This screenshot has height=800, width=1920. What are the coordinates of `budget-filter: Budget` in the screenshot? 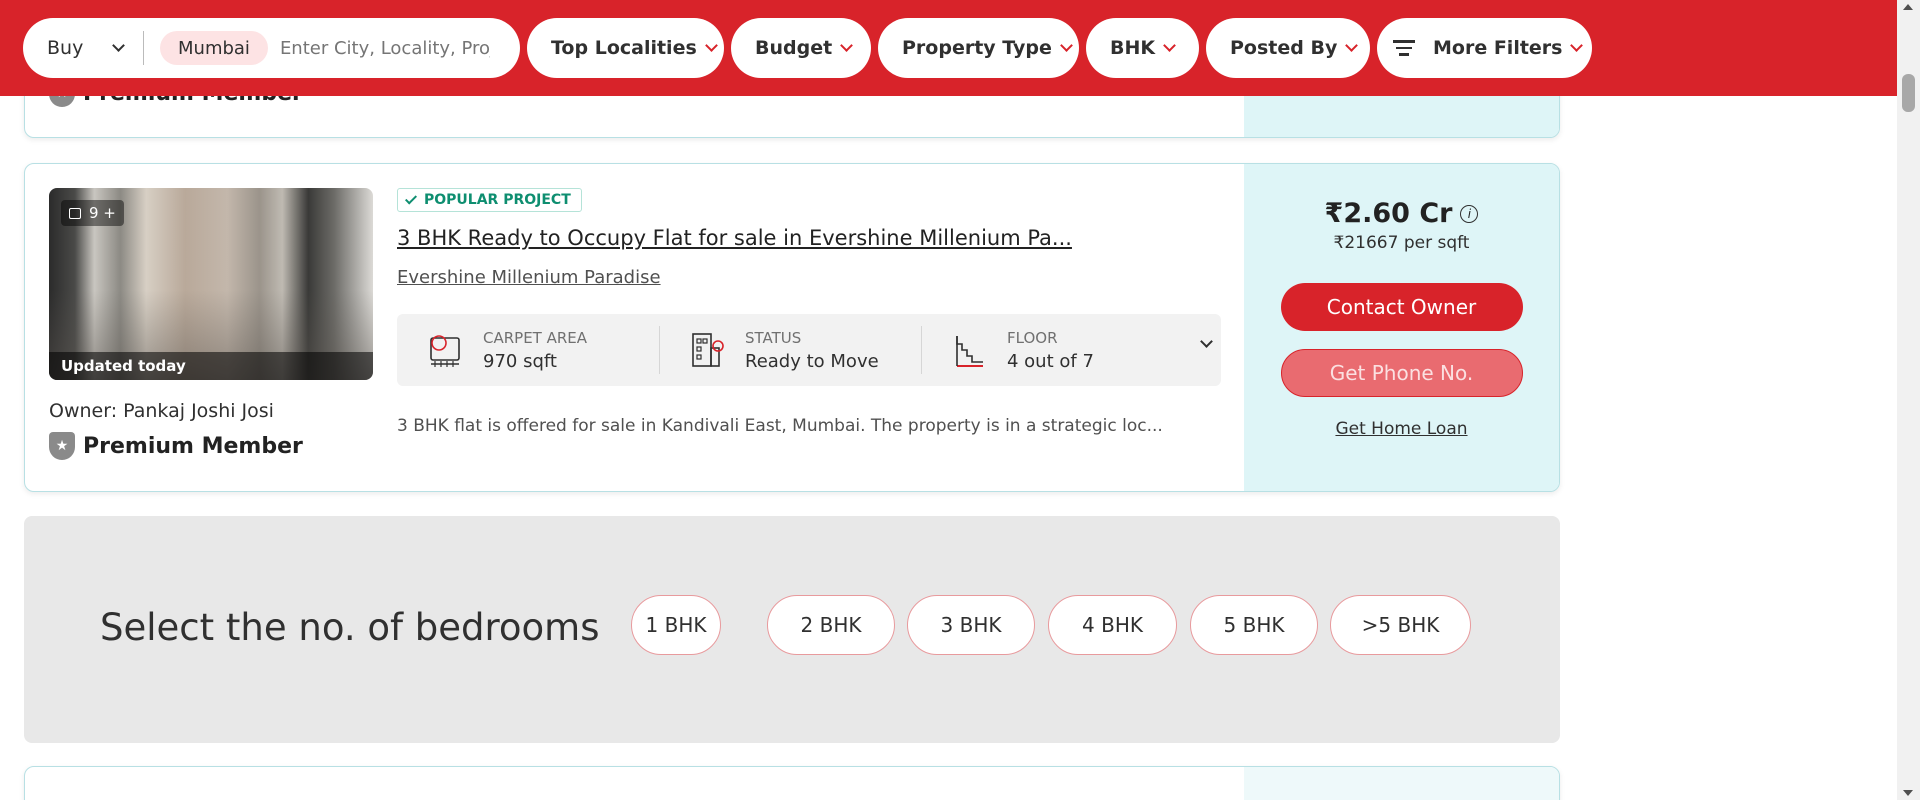 It's located at (801, 48).